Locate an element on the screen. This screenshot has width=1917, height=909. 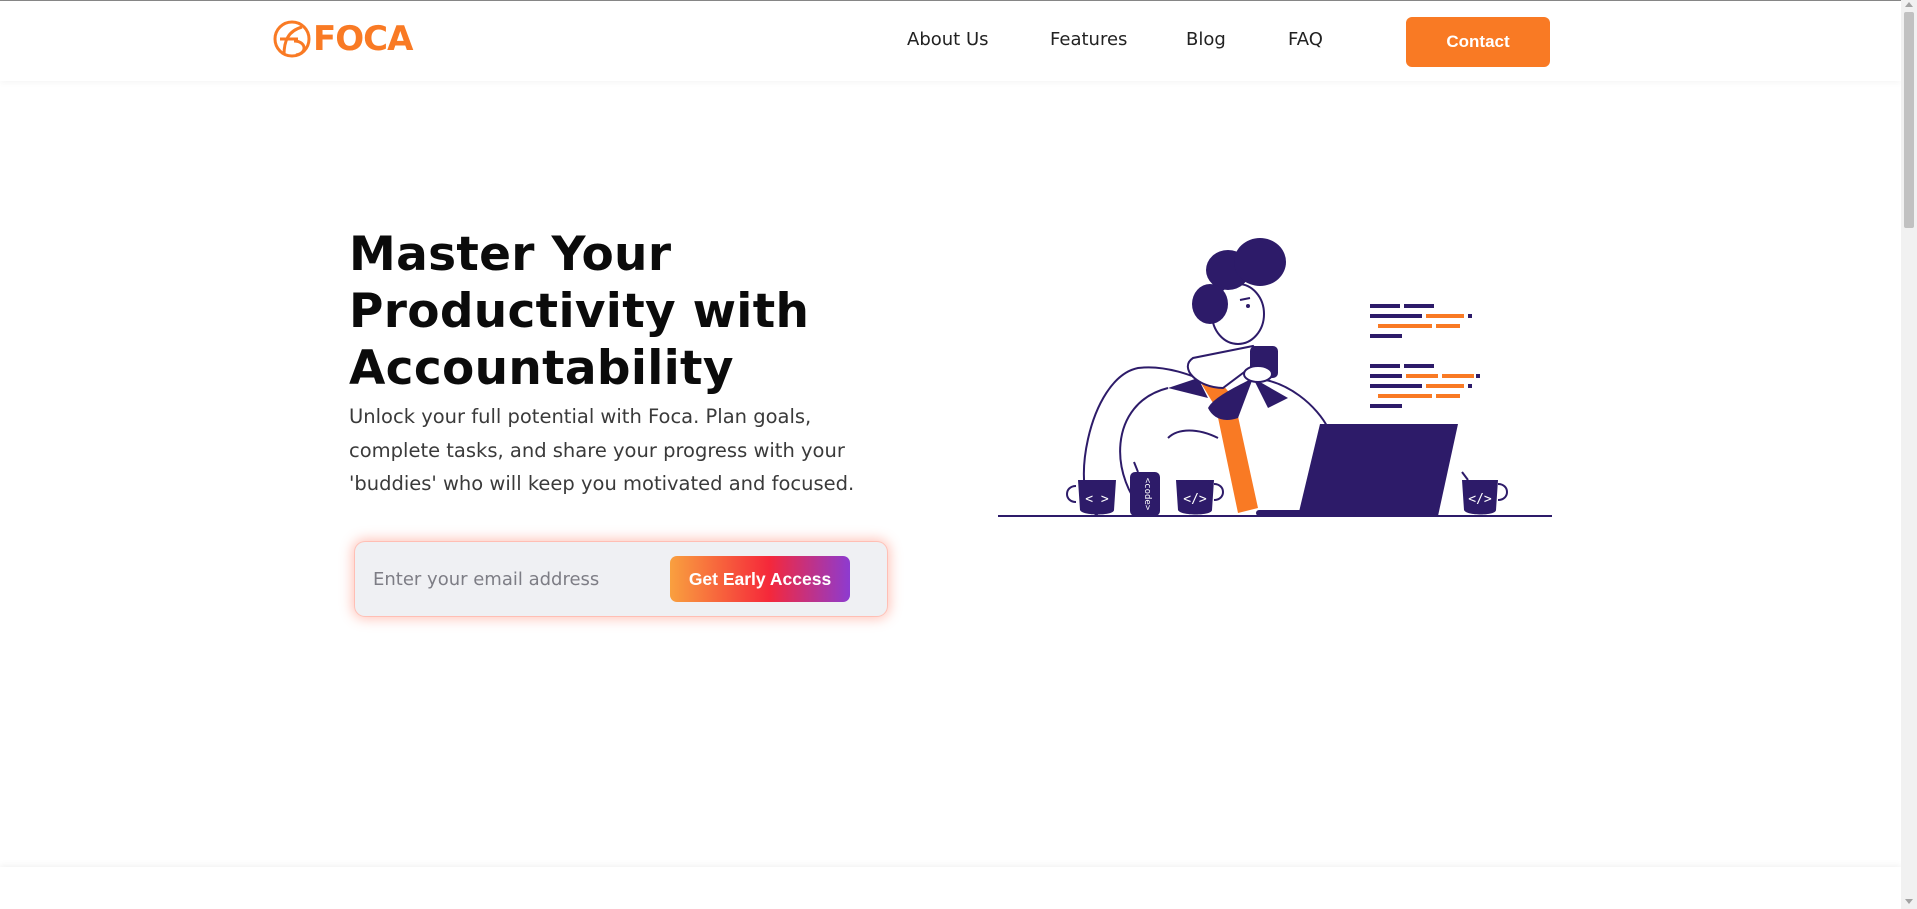
scroll-up-arrow-icon is located at coordinates (1909, 4).